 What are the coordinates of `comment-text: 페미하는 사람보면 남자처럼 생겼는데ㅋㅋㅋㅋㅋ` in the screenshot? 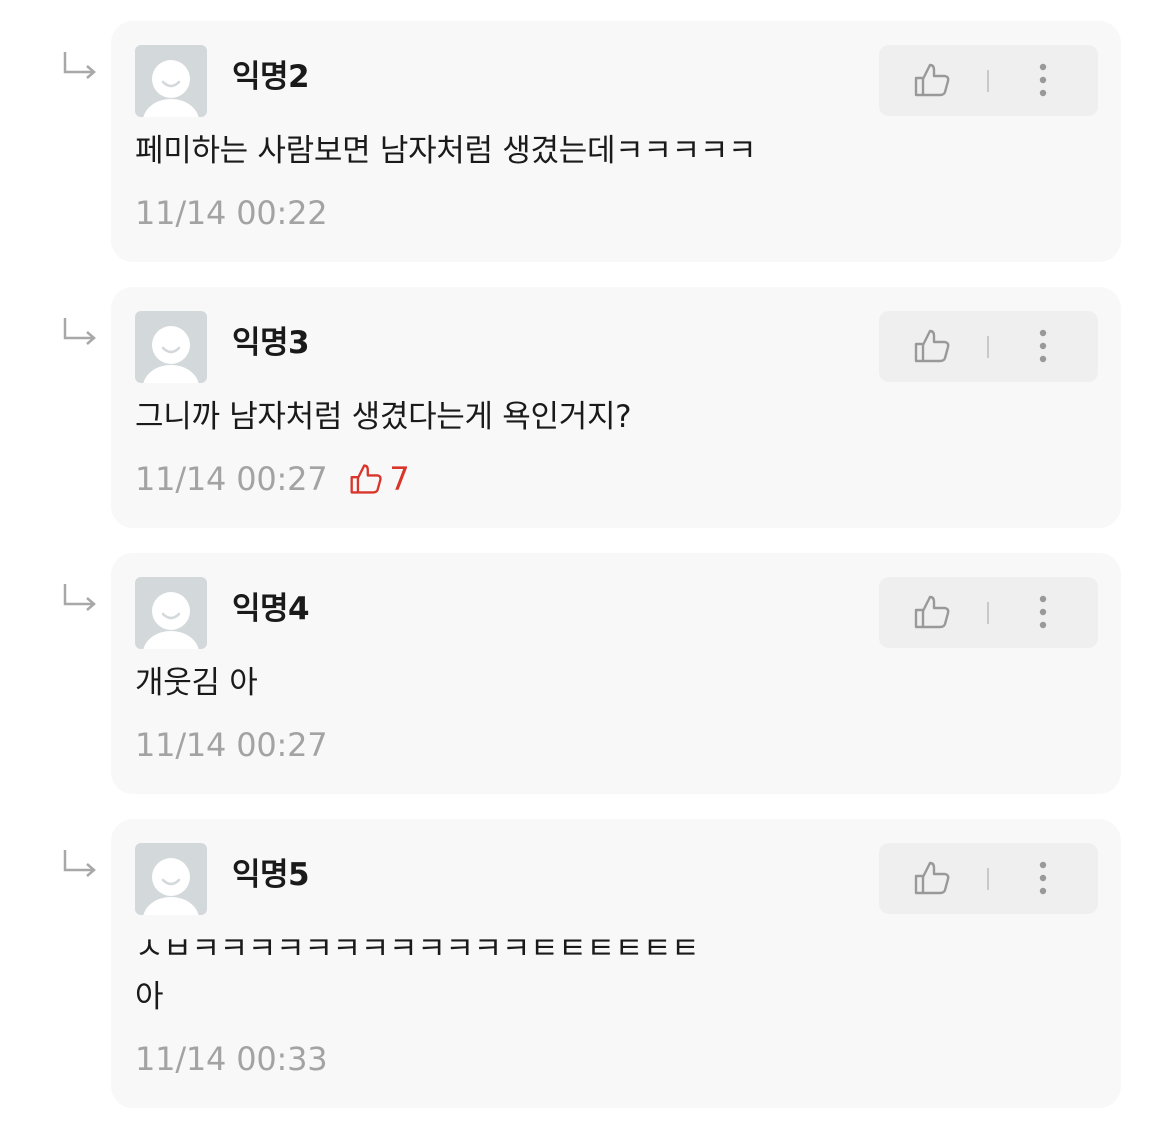 It's located at (446, 151).